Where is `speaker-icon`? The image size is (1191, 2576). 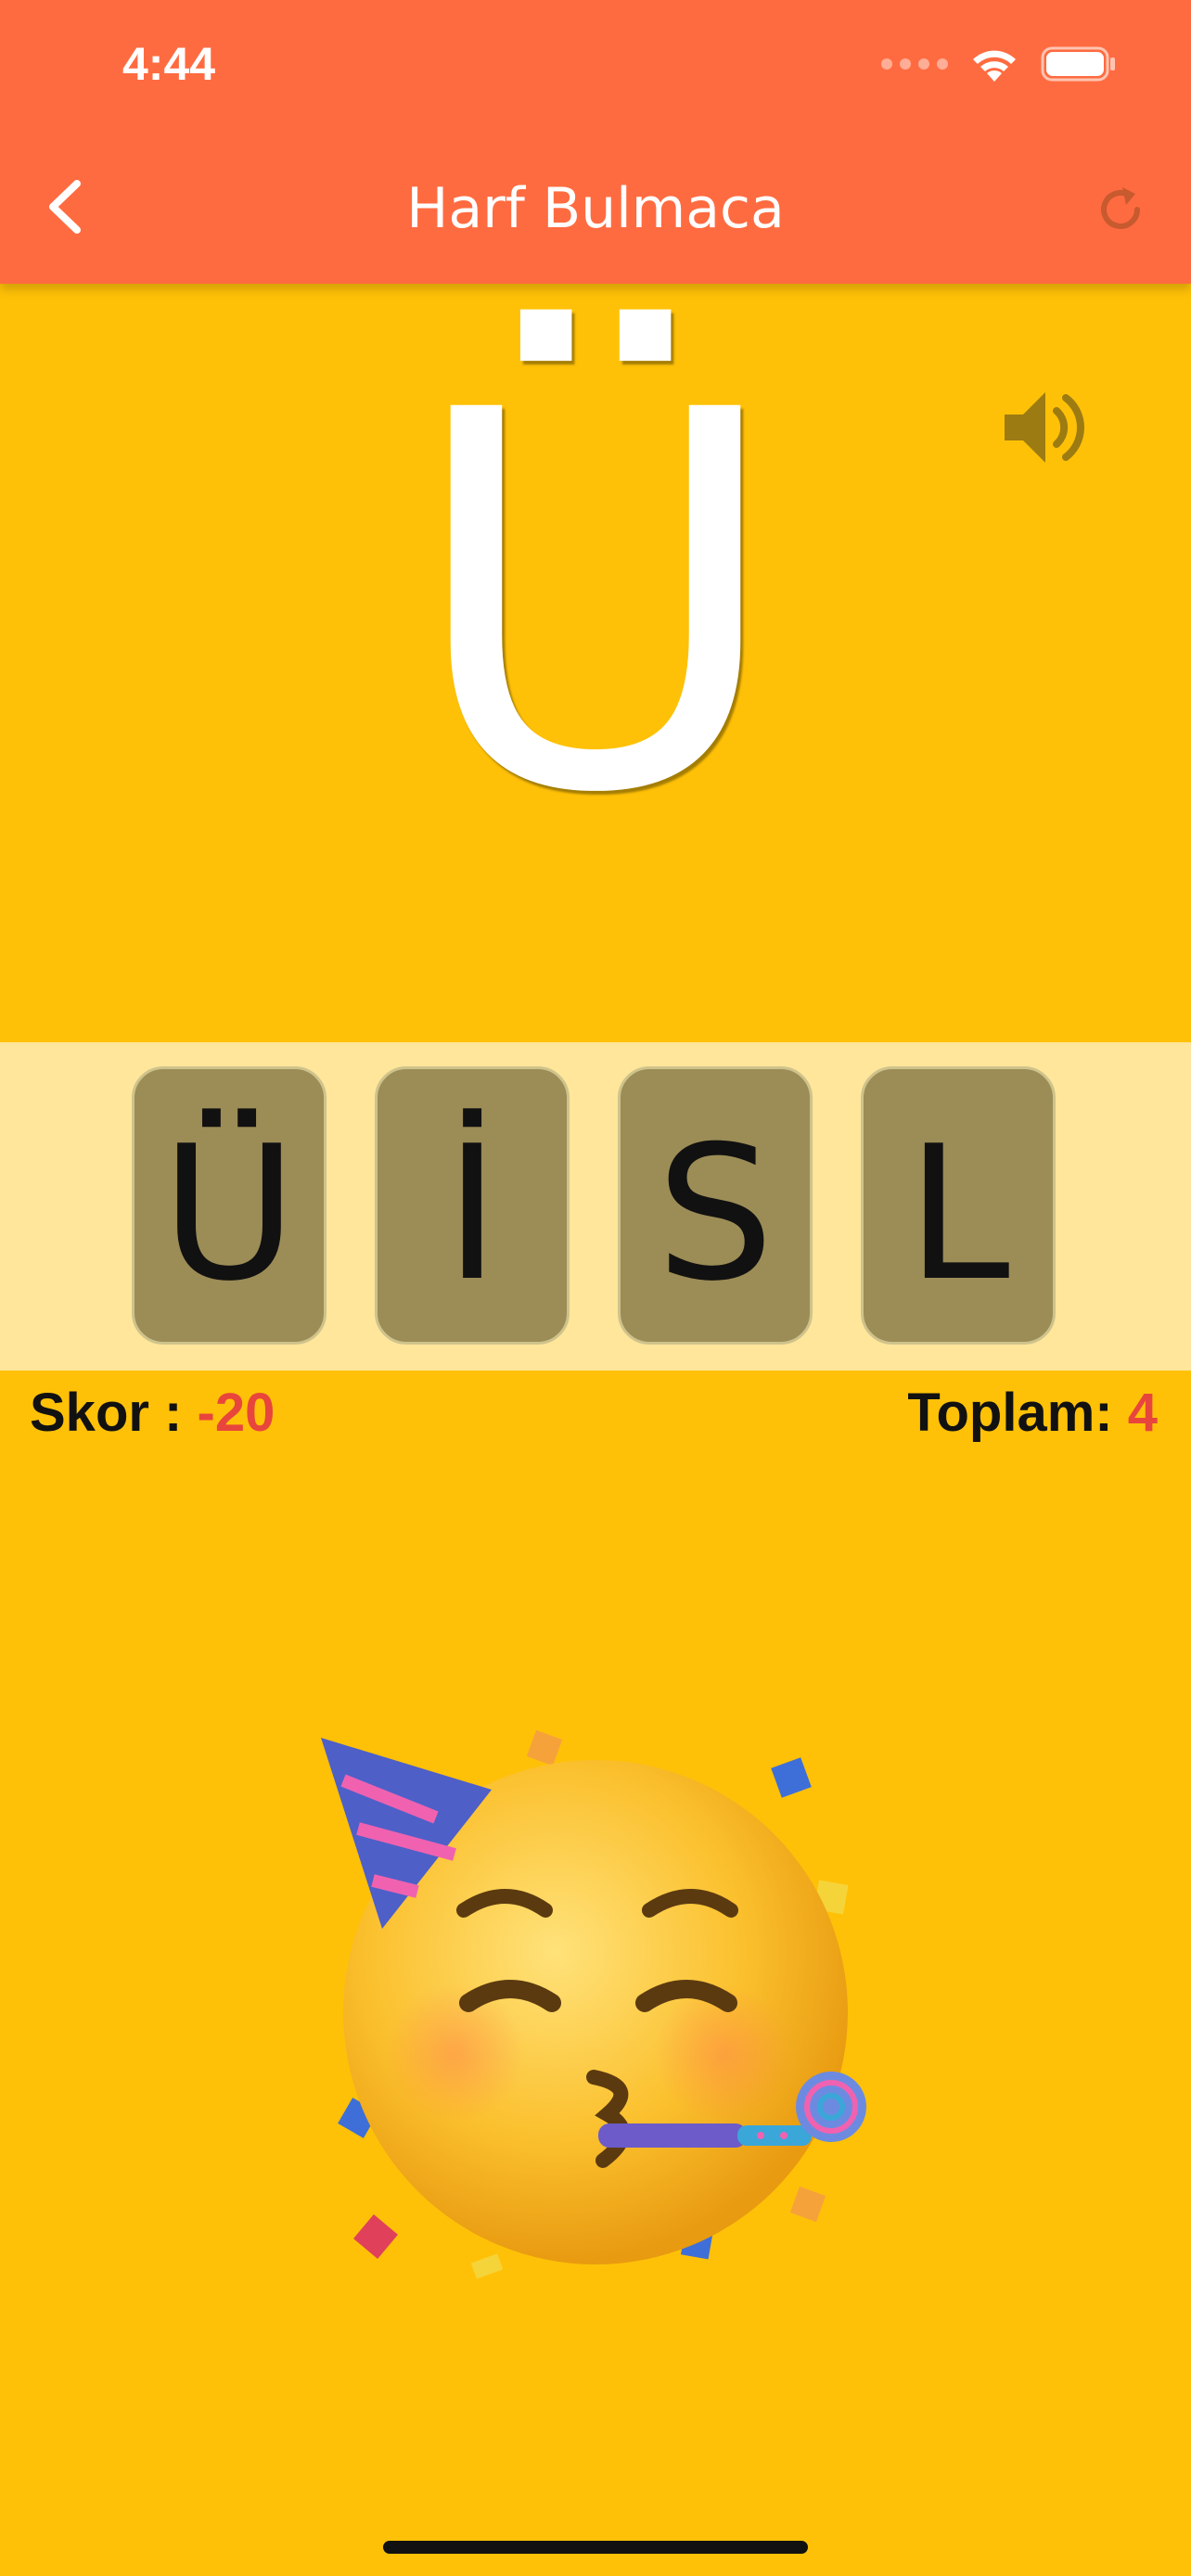
speaker-icon is located at coordinates (1044, 427).